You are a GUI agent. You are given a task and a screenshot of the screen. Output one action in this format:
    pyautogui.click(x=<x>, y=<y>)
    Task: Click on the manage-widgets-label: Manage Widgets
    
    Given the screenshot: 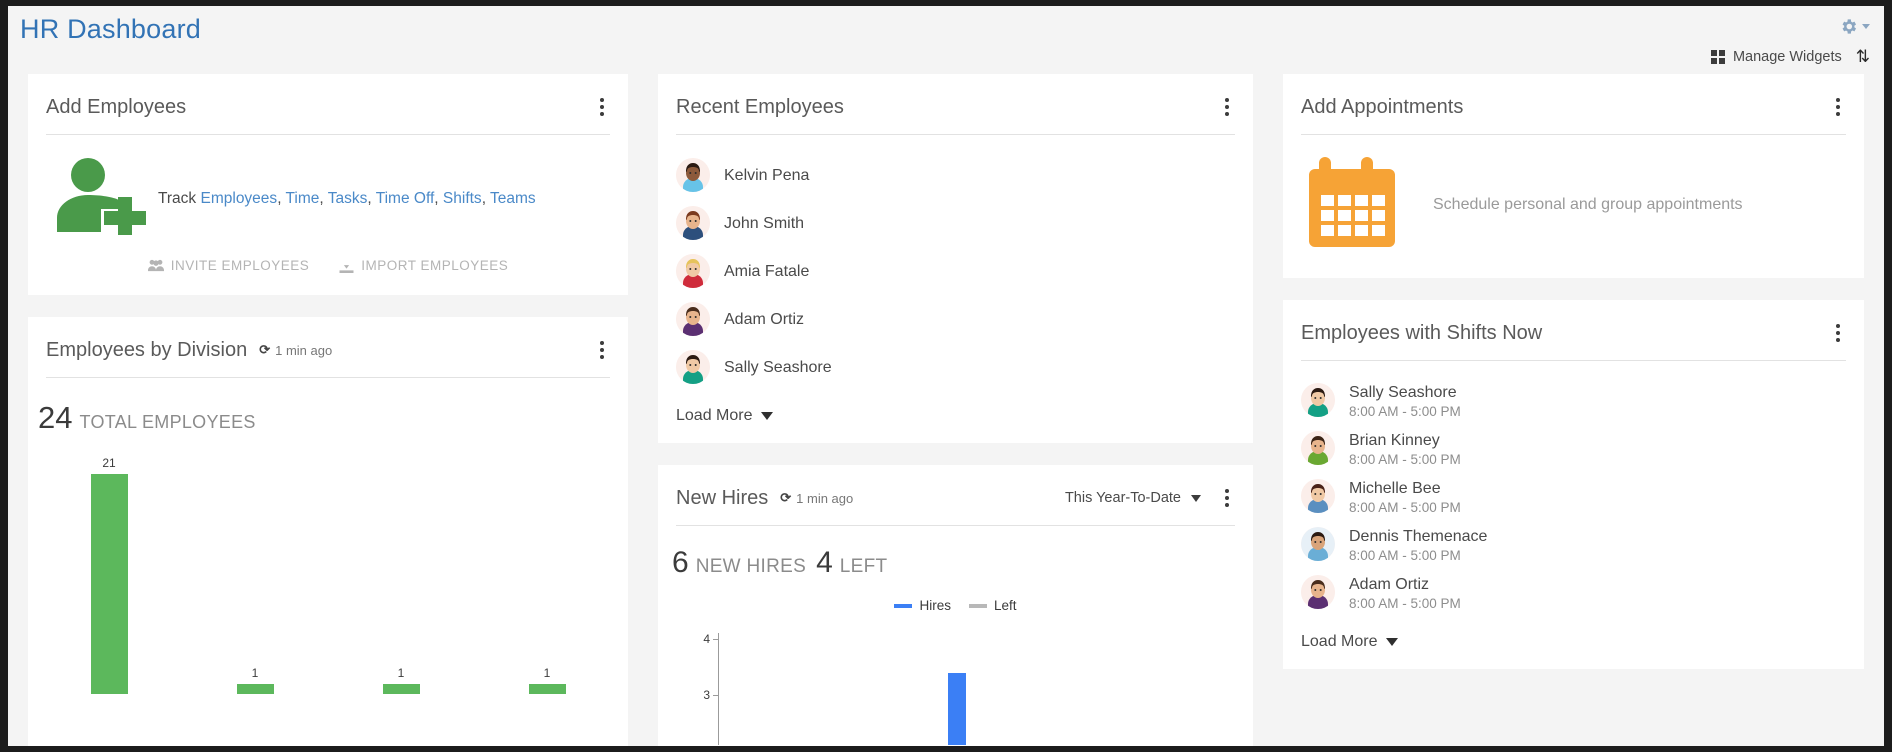 What is the action you would take?
    pyautogui.click(x=1787, y=56)
    